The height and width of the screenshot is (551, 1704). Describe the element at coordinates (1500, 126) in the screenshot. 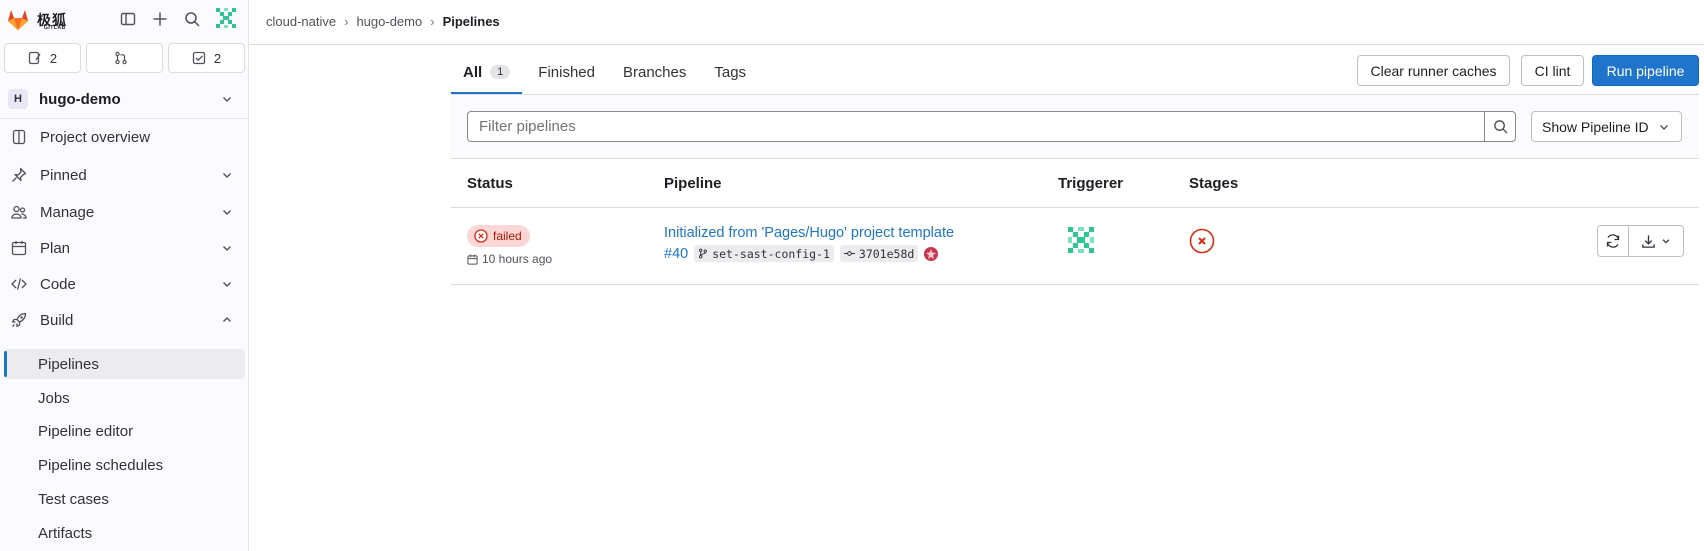

I see `filter-search-button` at that location.